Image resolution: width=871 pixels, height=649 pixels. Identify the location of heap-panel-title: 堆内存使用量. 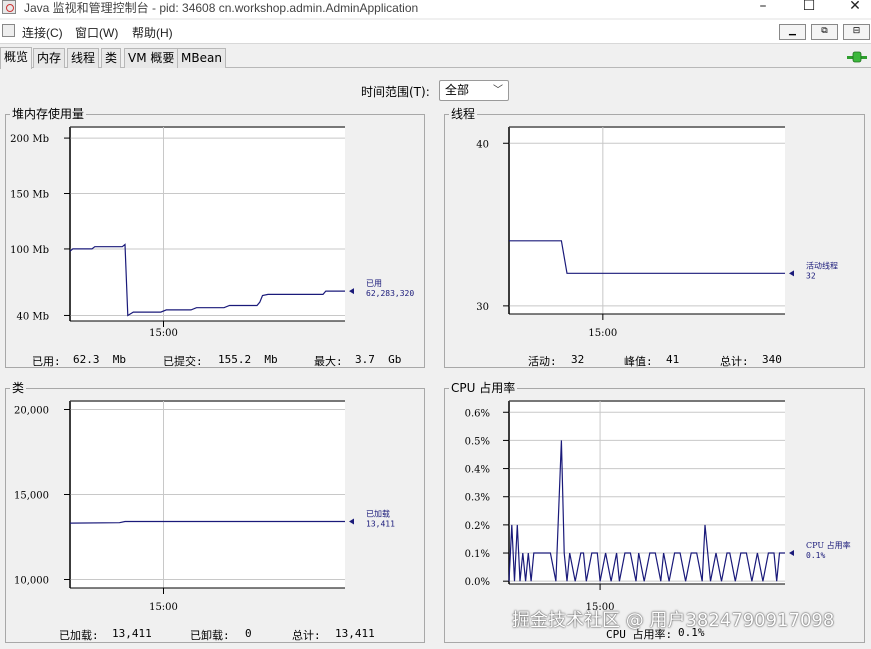
(48, 114).